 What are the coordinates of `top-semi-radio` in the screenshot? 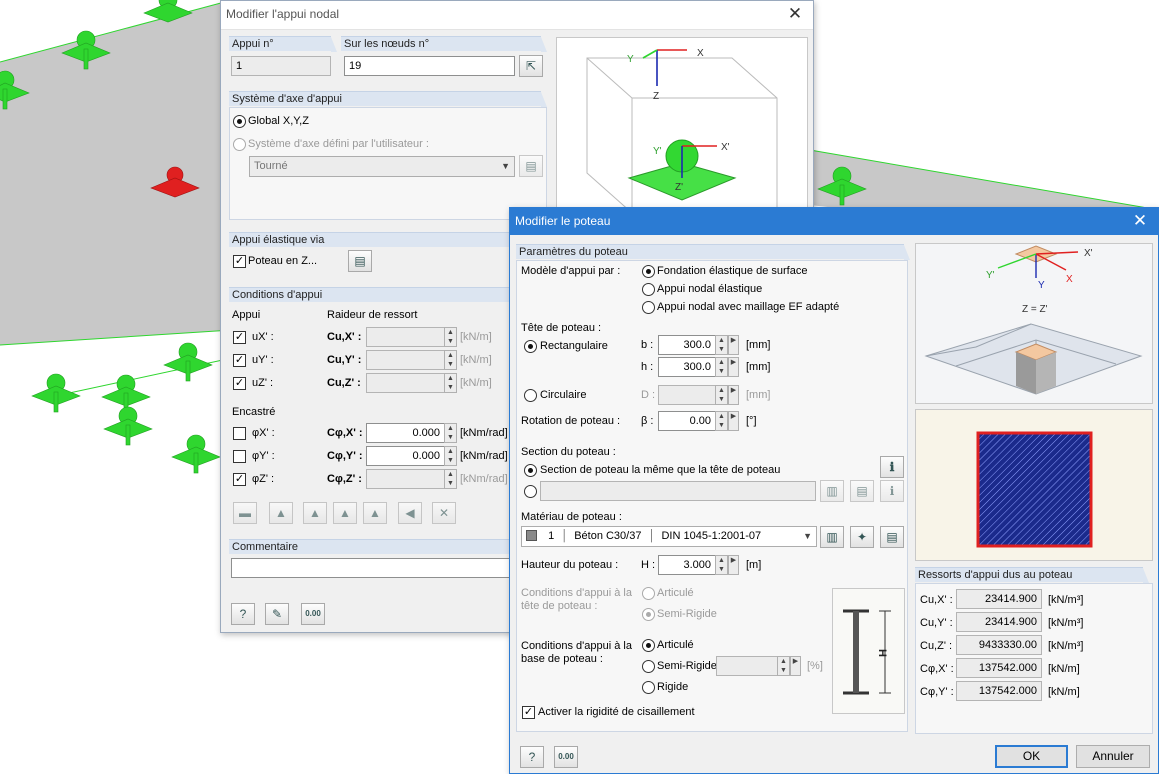 It's located at (648, 614).